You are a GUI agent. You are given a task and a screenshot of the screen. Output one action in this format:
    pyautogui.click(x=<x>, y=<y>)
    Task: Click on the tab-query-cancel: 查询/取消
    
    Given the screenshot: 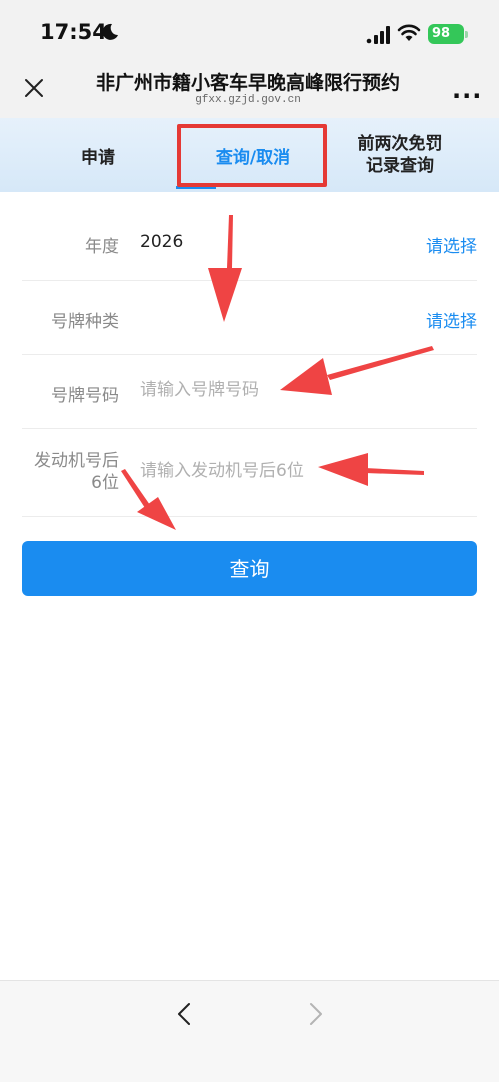 What is the action you would take?
    pyautogui.click(x=253, y=155)
    